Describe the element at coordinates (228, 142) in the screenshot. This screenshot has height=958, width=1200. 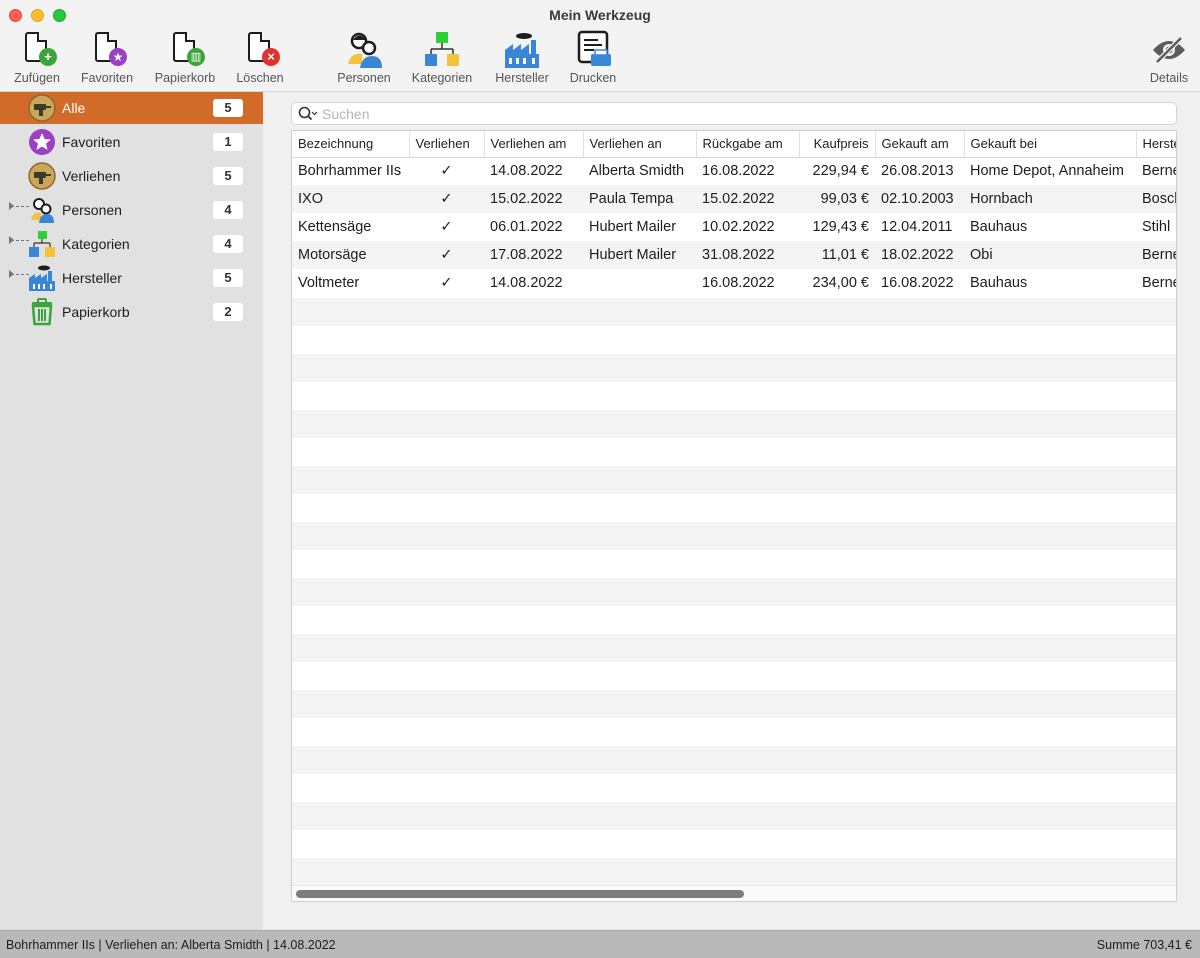
I see `sidebar-item-count: 1` at that location.